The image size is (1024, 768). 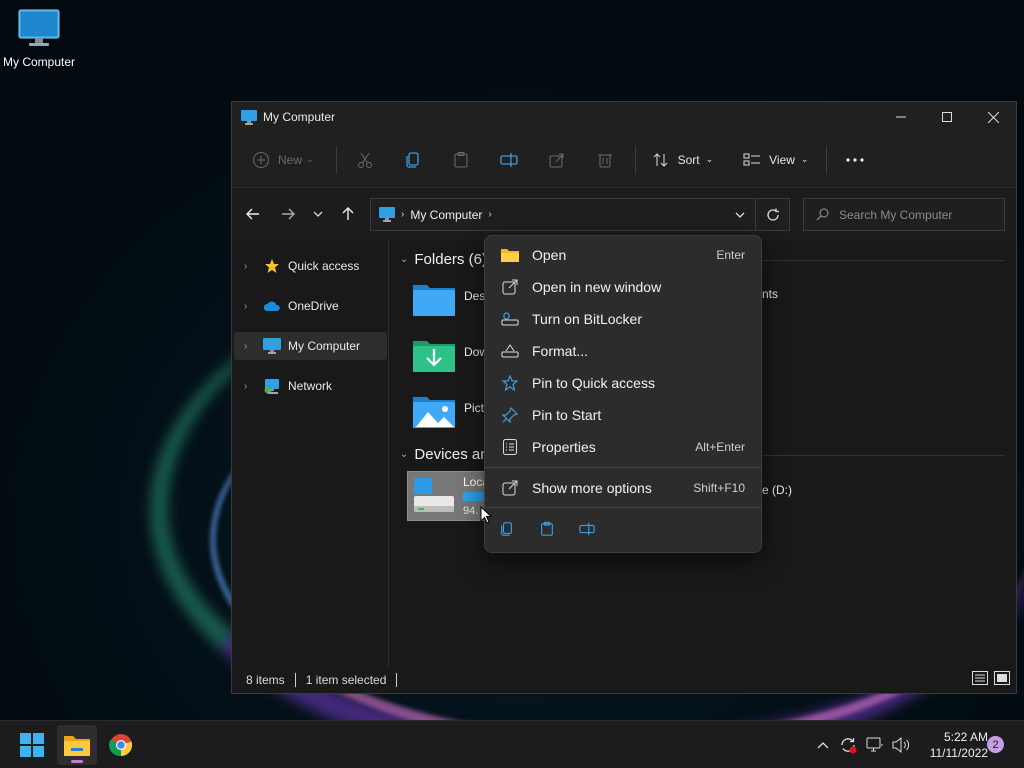 What do you see at coordinates (507, 529) in the screenshot?
I see `menu-copy-button` at bounding box center [507, 529].